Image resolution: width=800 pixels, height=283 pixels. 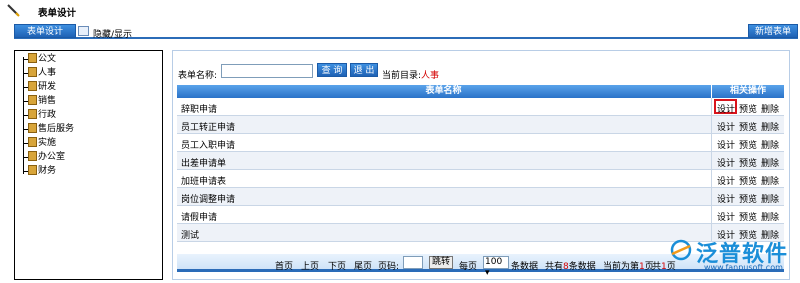 I want to click on page-code-label: 页码:, so click(x=389, y=267).